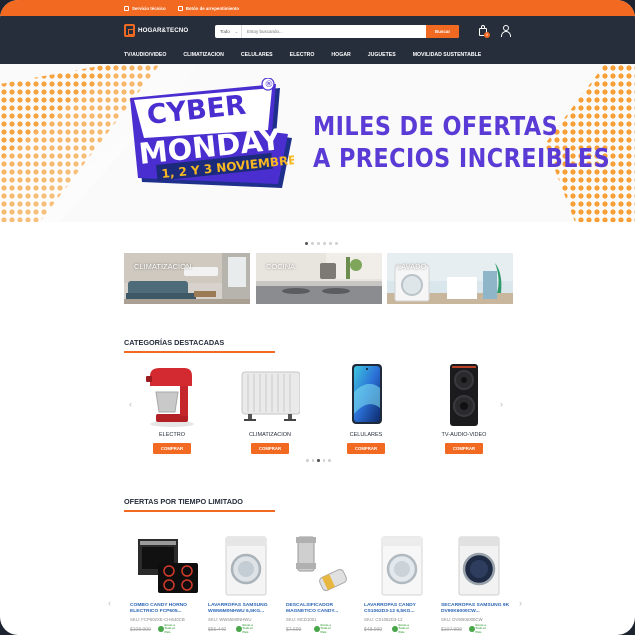 This screenshot has height=635, width=635. What do you see at coordinates (109, 603) in the screenshot?
I see `offers-prev-arrow: ‹` at bounding box center [109, 603].